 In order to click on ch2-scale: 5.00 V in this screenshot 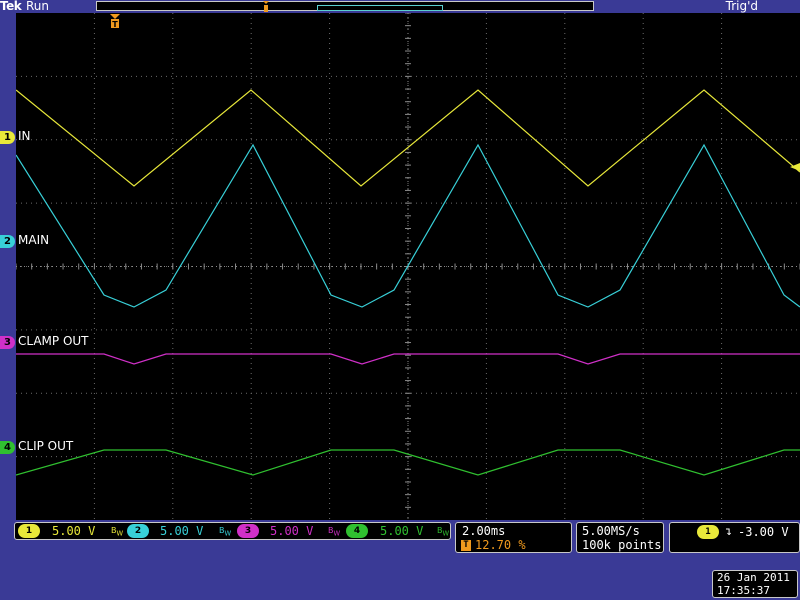, I will do `click(181, 531)`.